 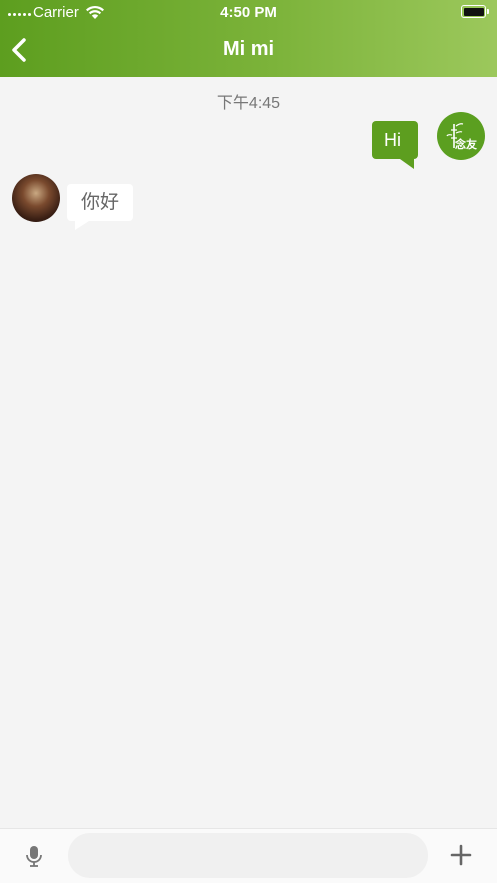 I want to click on message-input, so click(x=248, y=855).